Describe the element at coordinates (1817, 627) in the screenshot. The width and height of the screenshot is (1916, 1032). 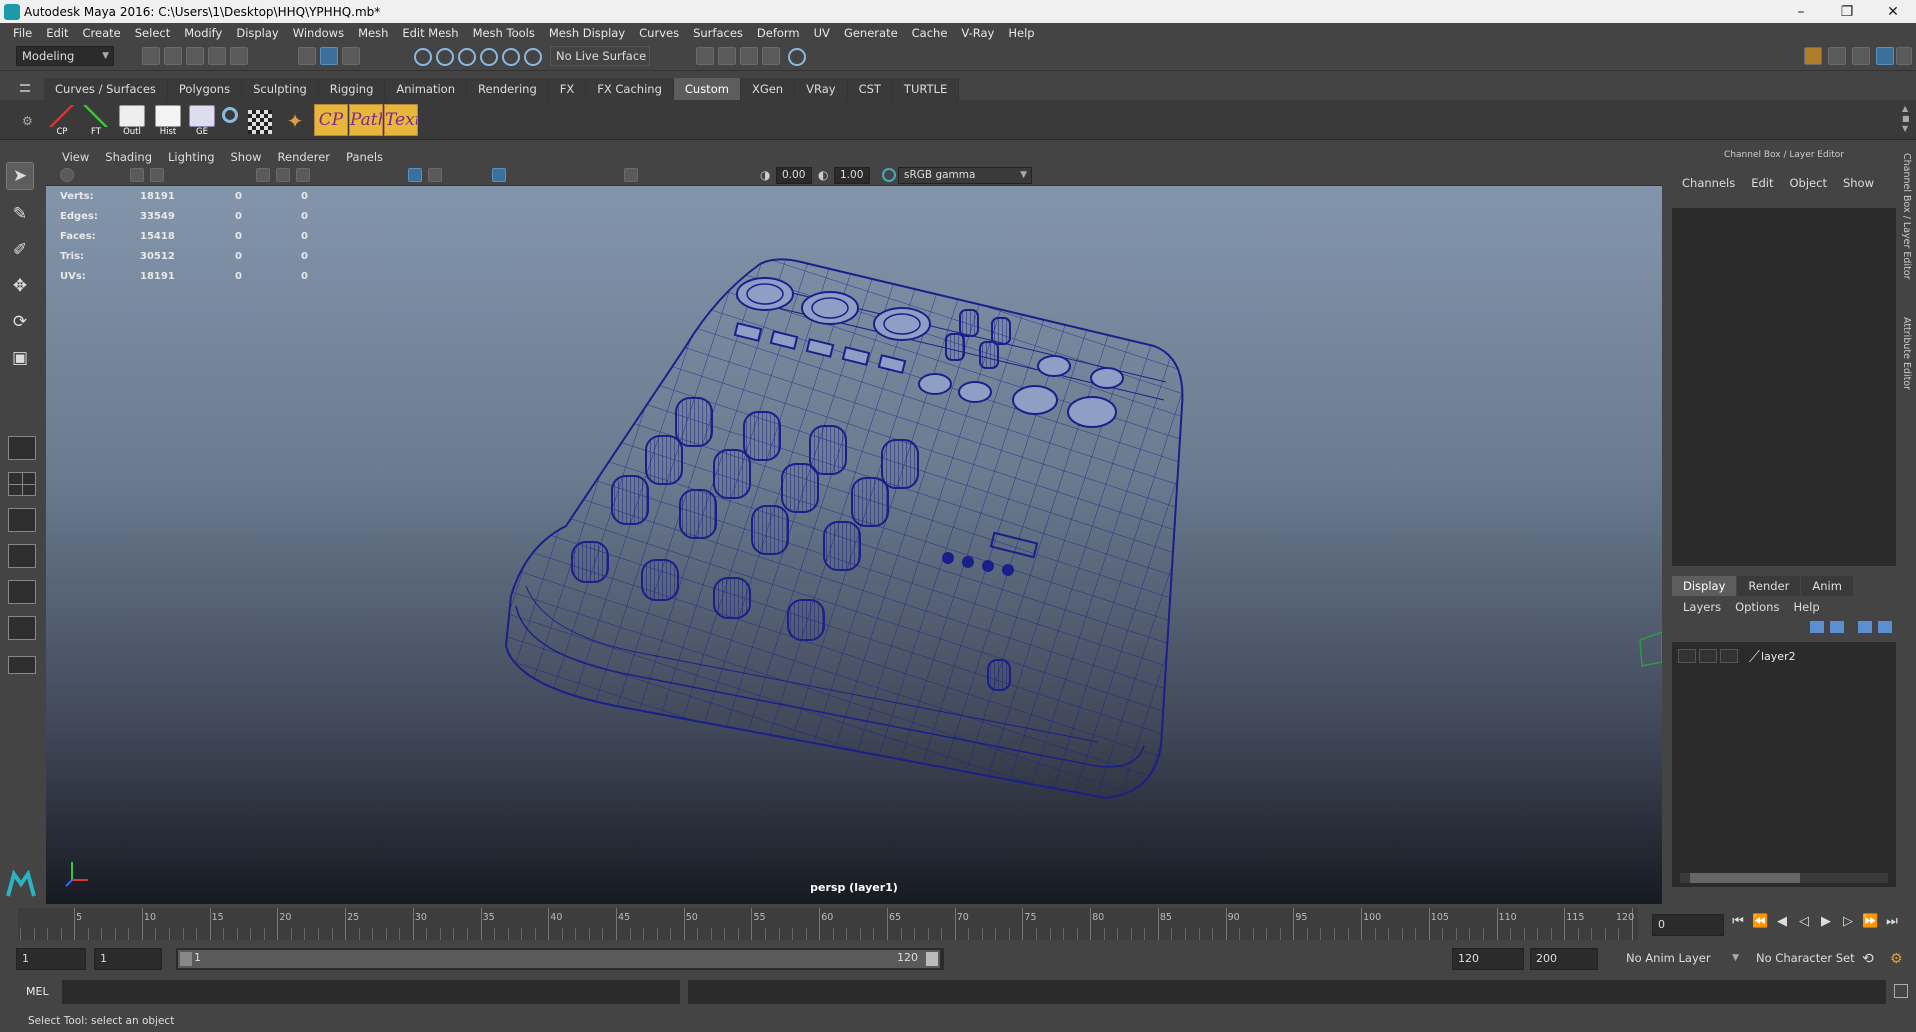
I see `move-layer-up-icon` at that location.